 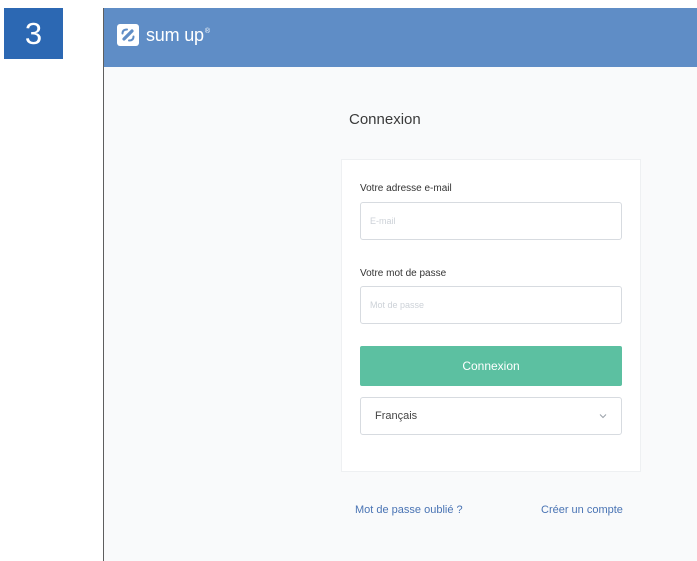 I want to click on brand-name: sum up, so click(x=175, y=34).